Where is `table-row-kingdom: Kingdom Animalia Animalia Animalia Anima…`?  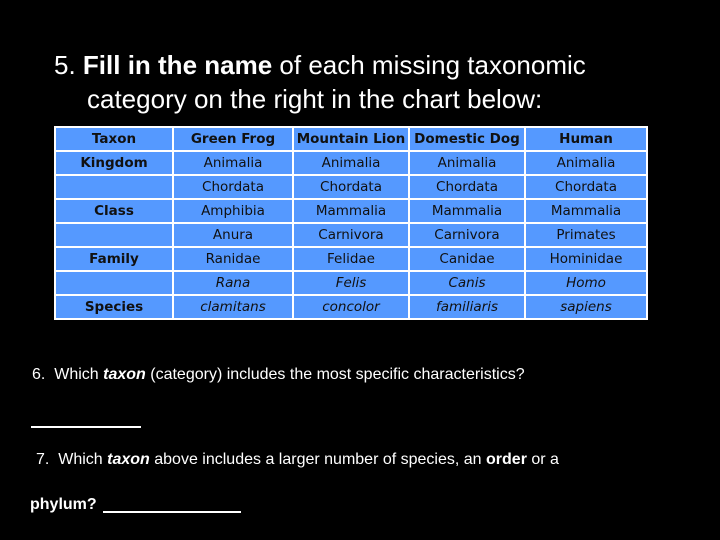 table-row-kingdom: Kingdom Animalia Animalia Animalia Anima… is located at coordinates (351, 163).